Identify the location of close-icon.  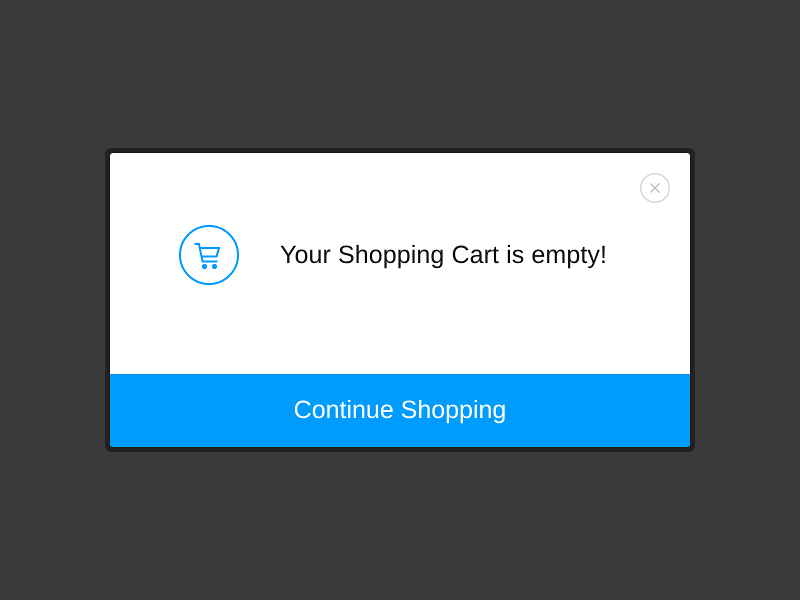
(655, 188).